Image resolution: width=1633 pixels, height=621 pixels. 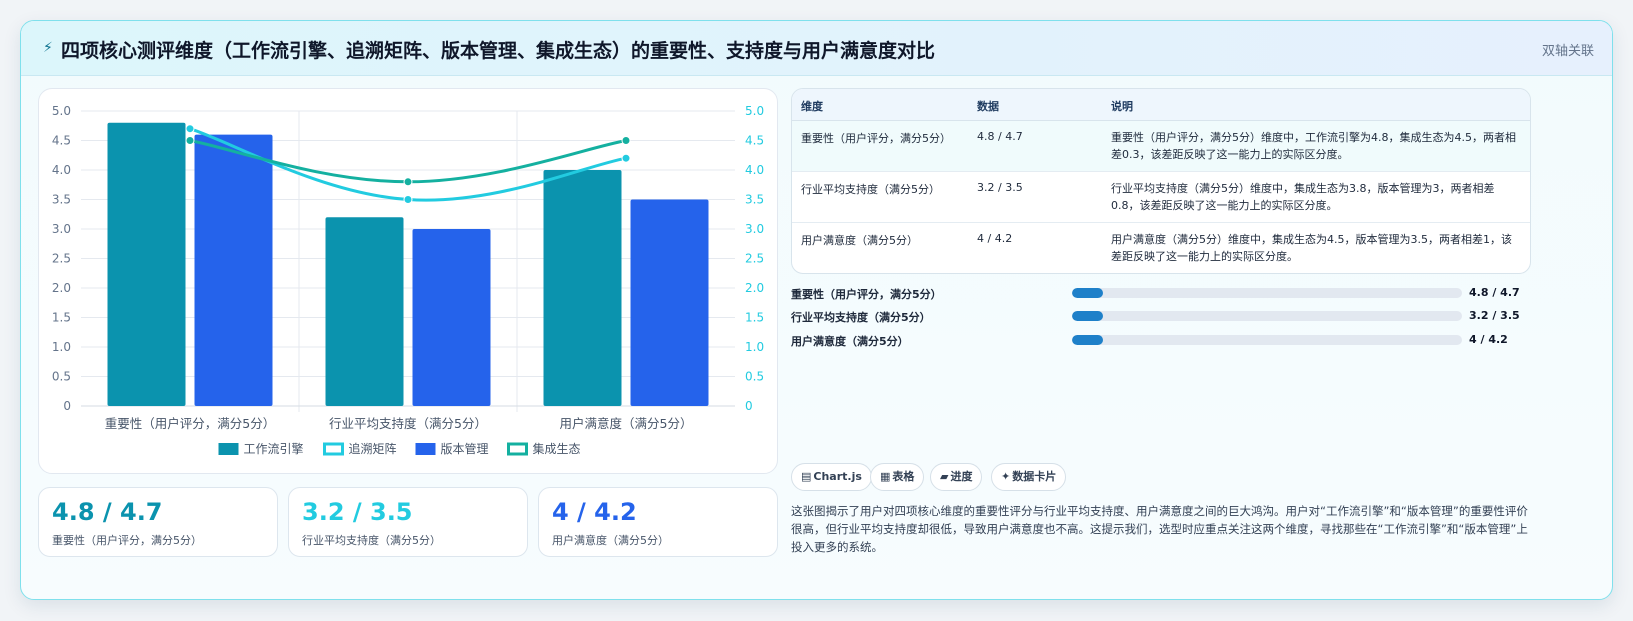 I want to click on y-tick-label: 0.5, so click(x=61, y=377).